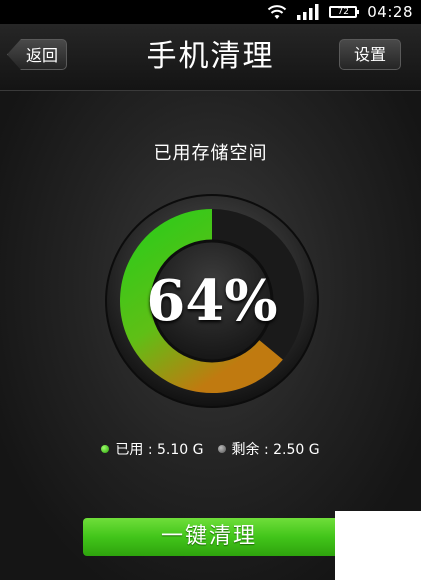 The height and width of the screenshot is (580, 421). I want to click on status-time: 04:28, so click(390, 12).